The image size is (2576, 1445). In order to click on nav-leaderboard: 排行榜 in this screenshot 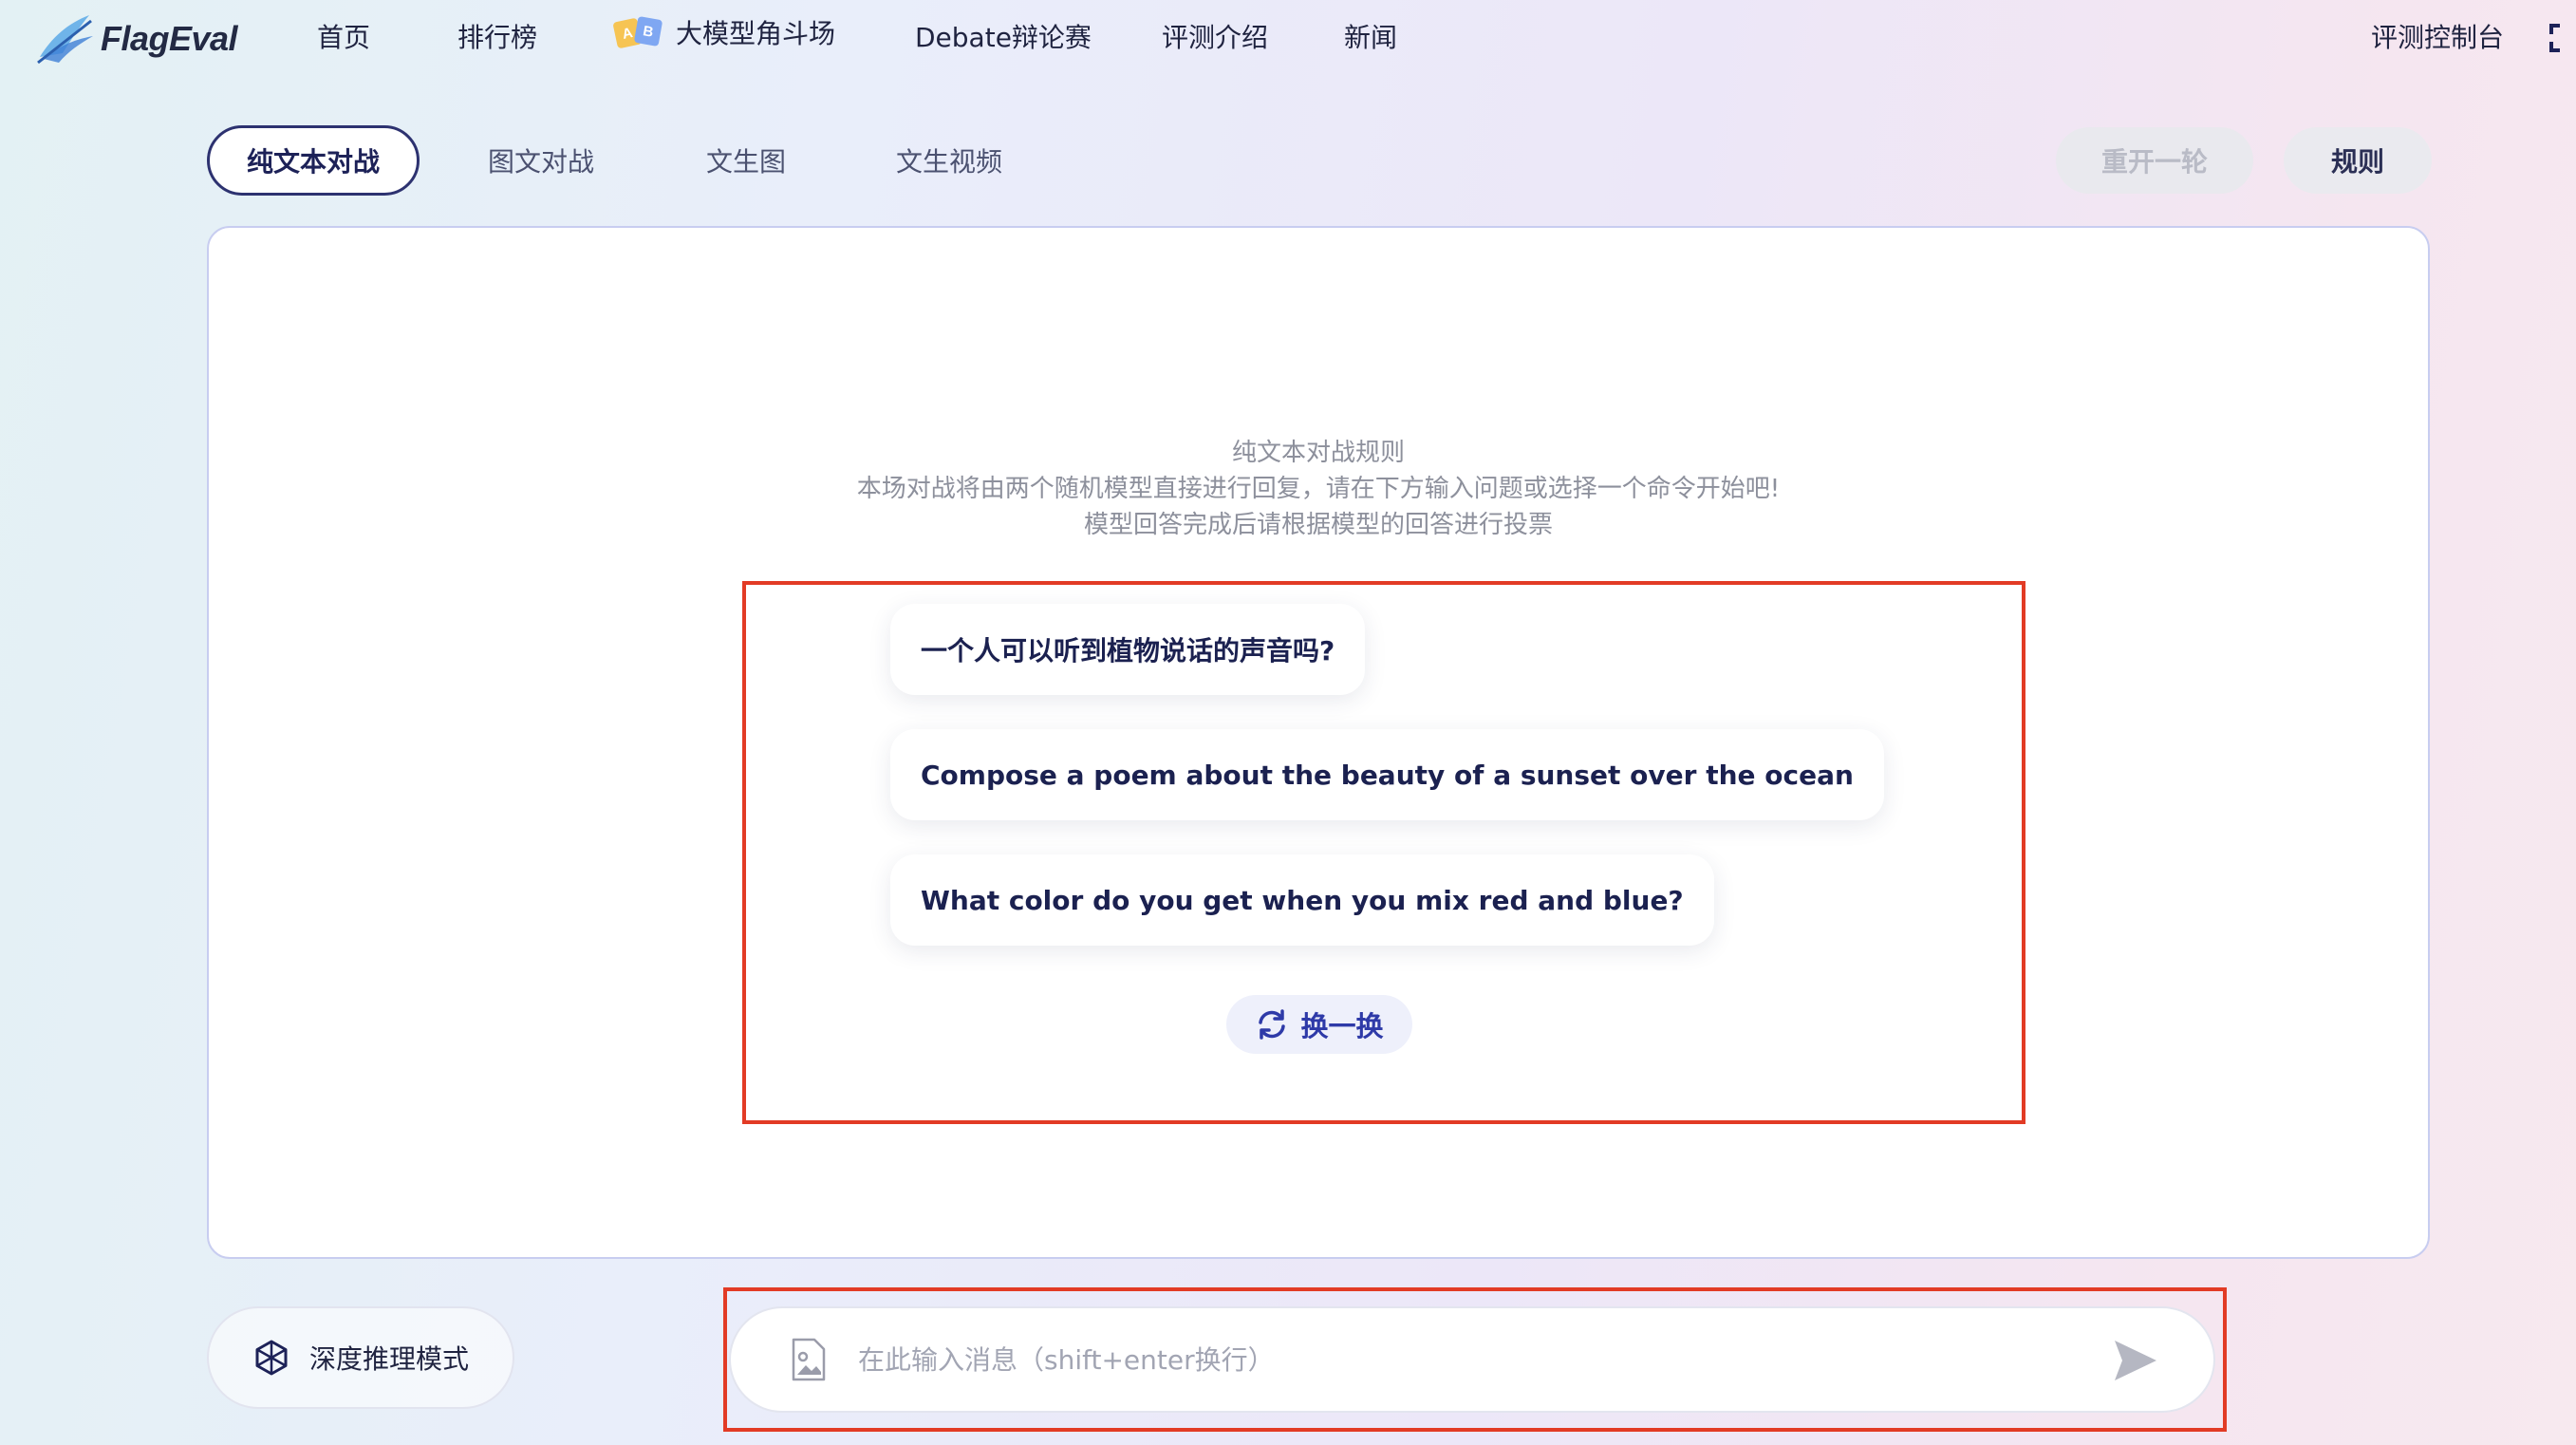, I will do `click(497, 36)`.